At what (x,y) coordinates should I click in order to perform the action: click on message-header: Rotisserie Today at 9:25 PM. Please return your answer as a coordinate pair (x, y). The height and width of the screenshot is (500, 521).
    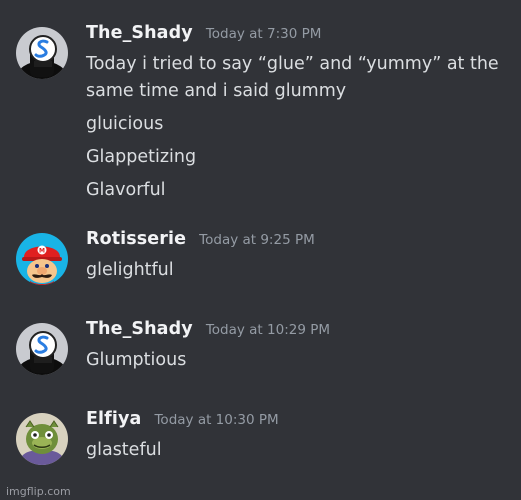
    Looking at the image, I should click on (298, 243).